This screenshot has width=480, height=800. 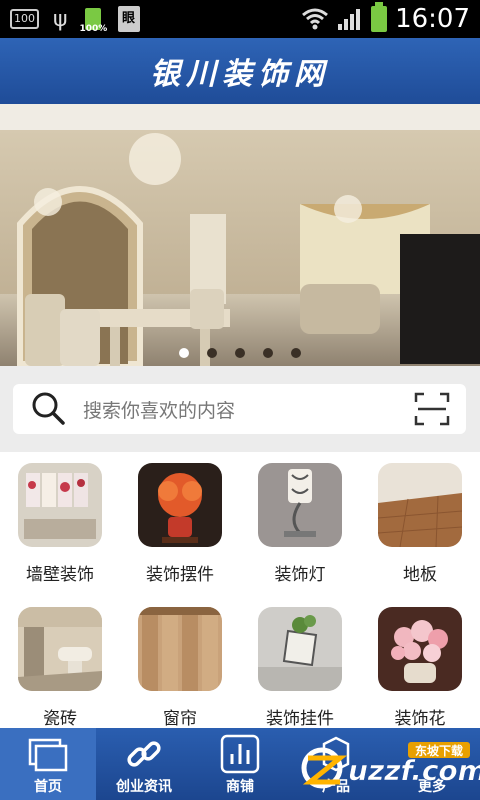 I want to click on nav-item-shops: 商铺, so click(x=240, y=764).